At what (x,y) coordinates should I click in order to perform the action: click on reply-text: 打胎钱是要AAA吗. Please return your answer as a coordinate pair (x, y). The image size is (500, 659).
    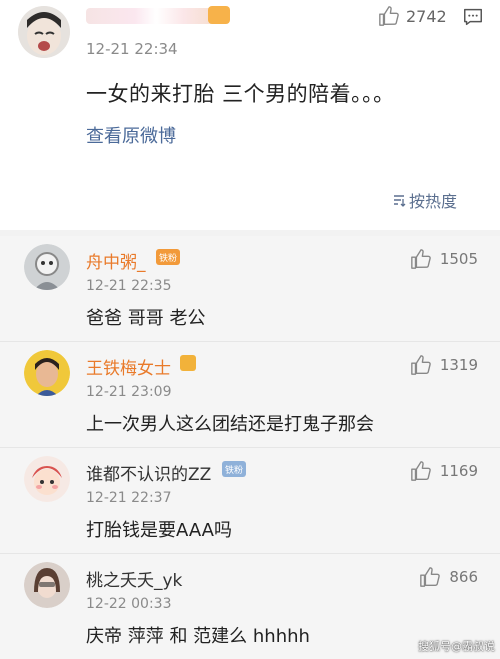
    Looking at the image, I should click on (159, 530).